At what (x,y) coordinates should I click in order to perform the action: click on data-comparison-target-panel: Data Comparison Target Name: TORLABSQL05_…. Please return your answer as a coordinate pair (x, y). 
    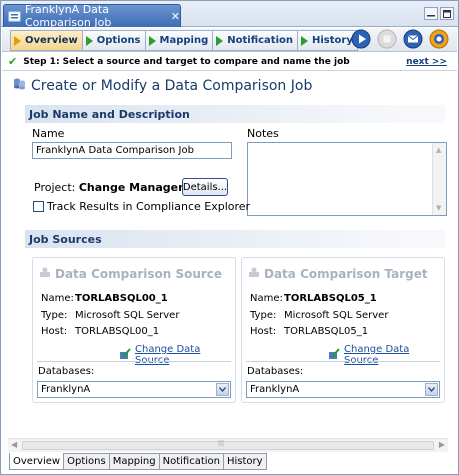
    Looking at the image, I should click on (343, 330).